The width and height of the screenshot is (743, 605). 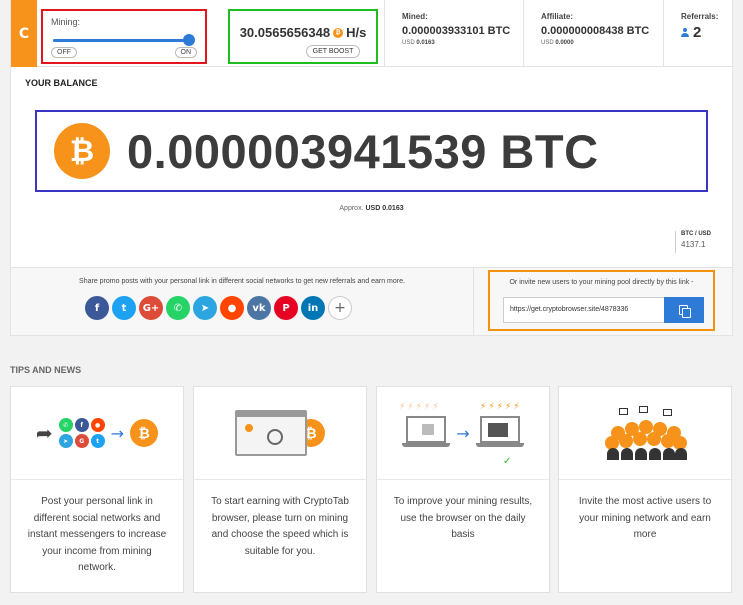 What do you see at coordinates (81, 433) in the screenshot?
I see `social-cluster: ✆ f ● ➤ G t` at bounding box center [81, 433].